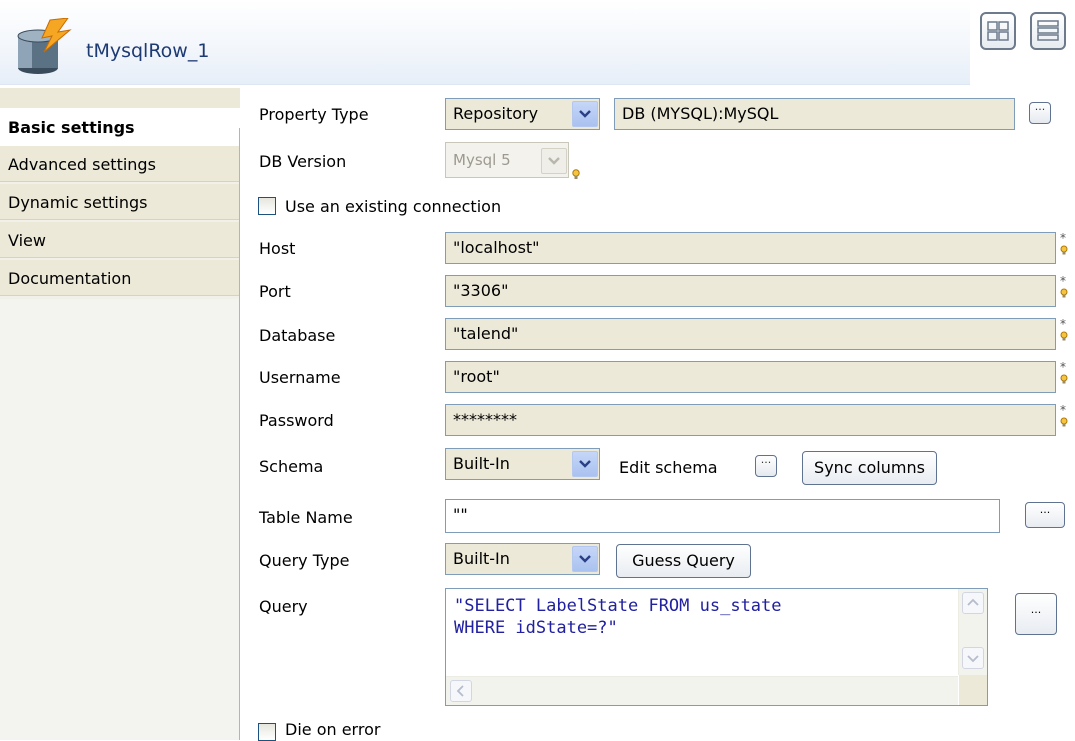  Describe the element at coordinates (973, 658) in the screenshot. I see `scroll-down-icon` at that location.